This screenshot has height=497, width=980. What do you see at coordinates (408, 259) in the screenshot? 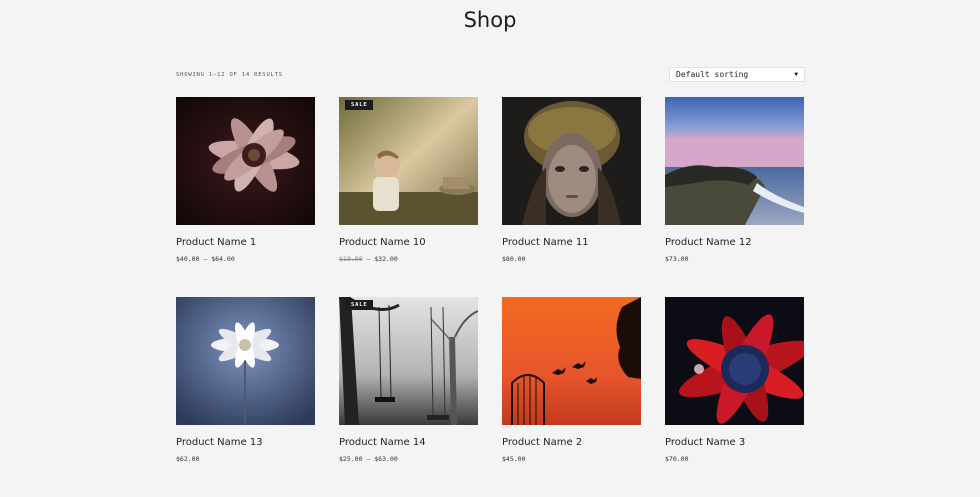
I see `product-price: $18.00 – $32.00` at bounding box center [408, 259].